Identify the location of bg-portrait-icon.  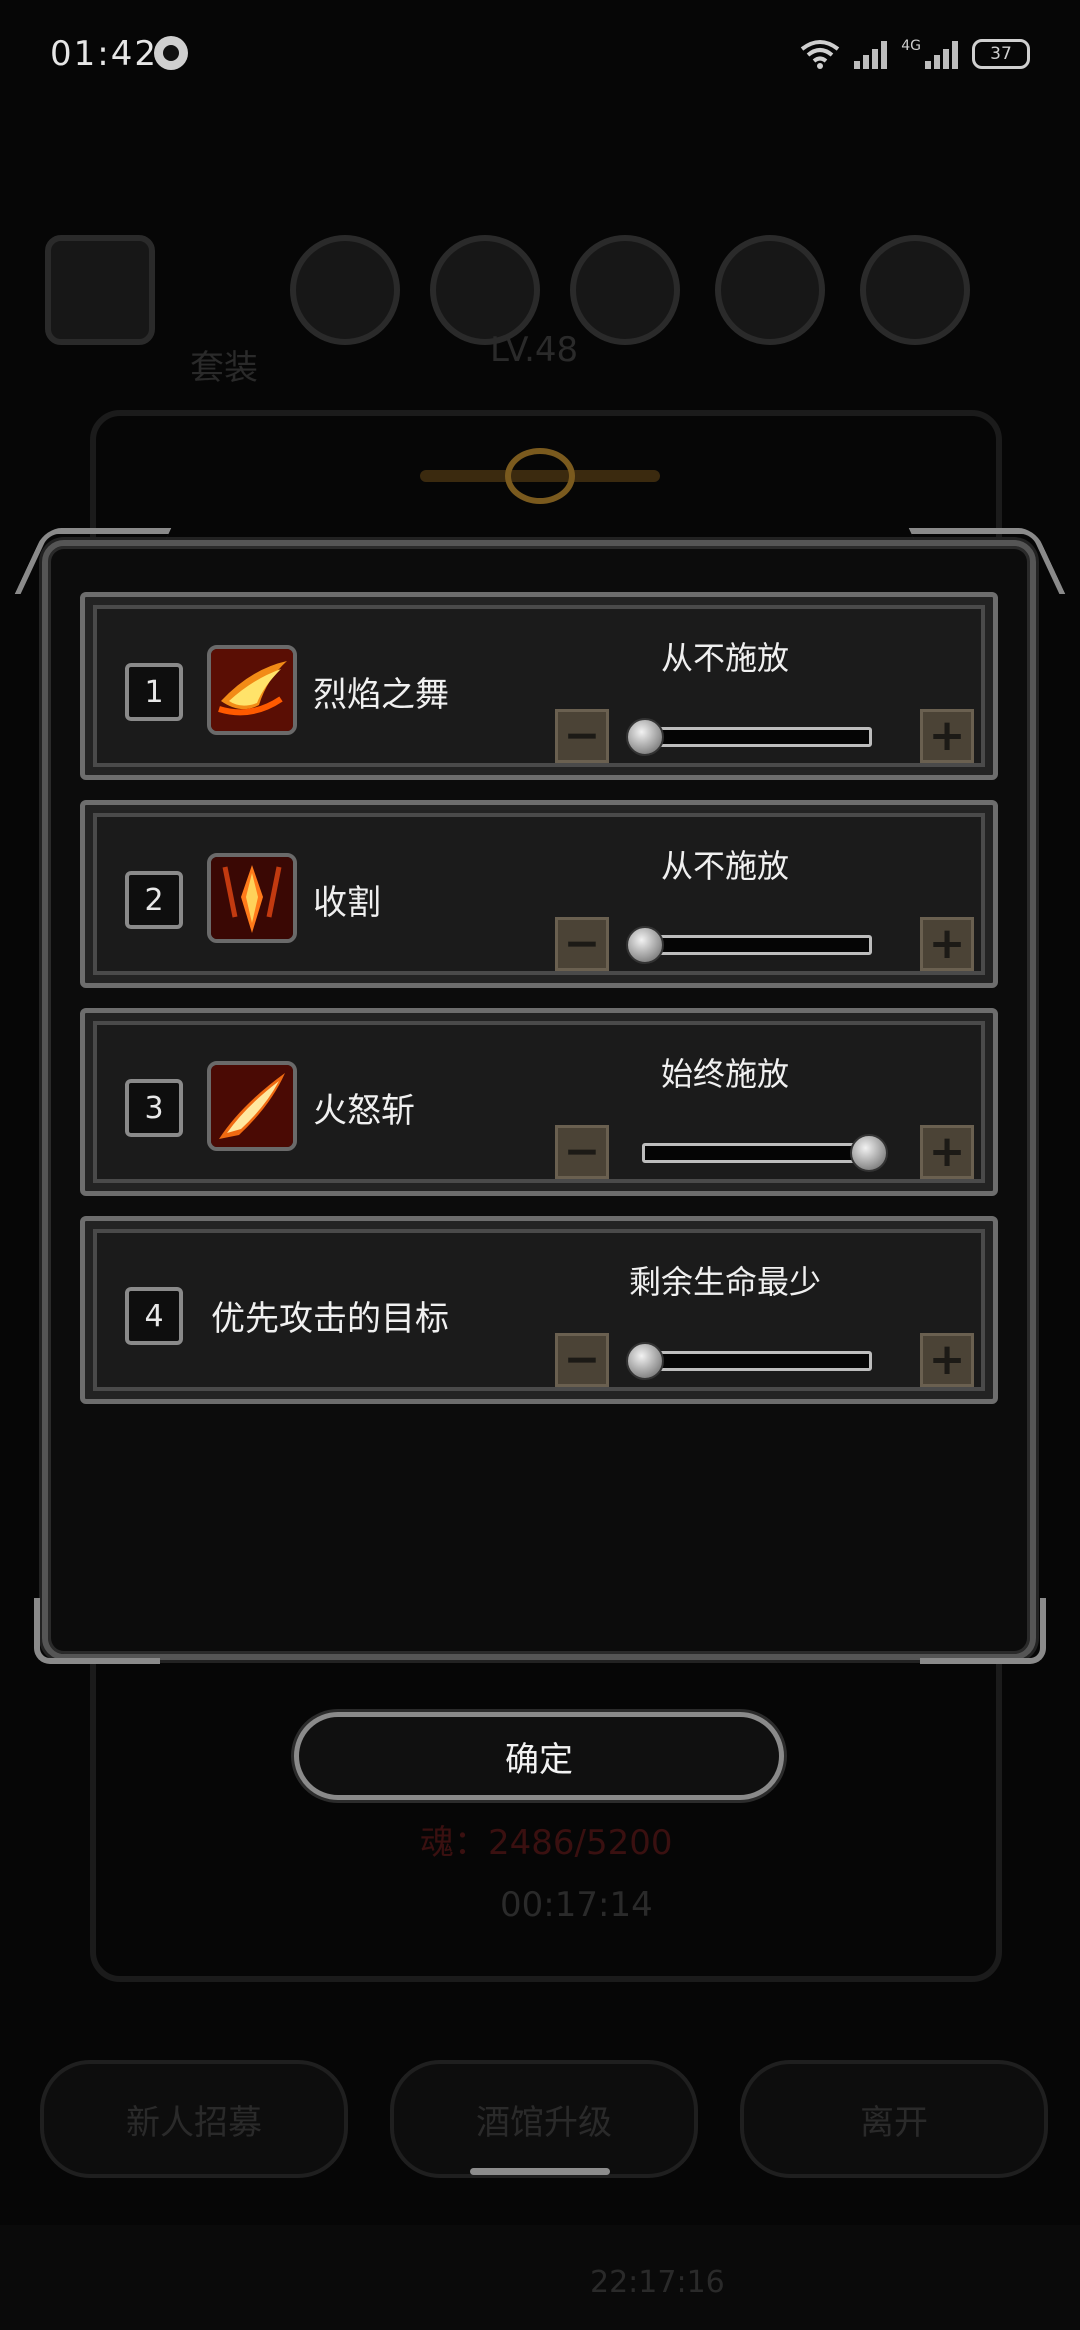
(100, 290).